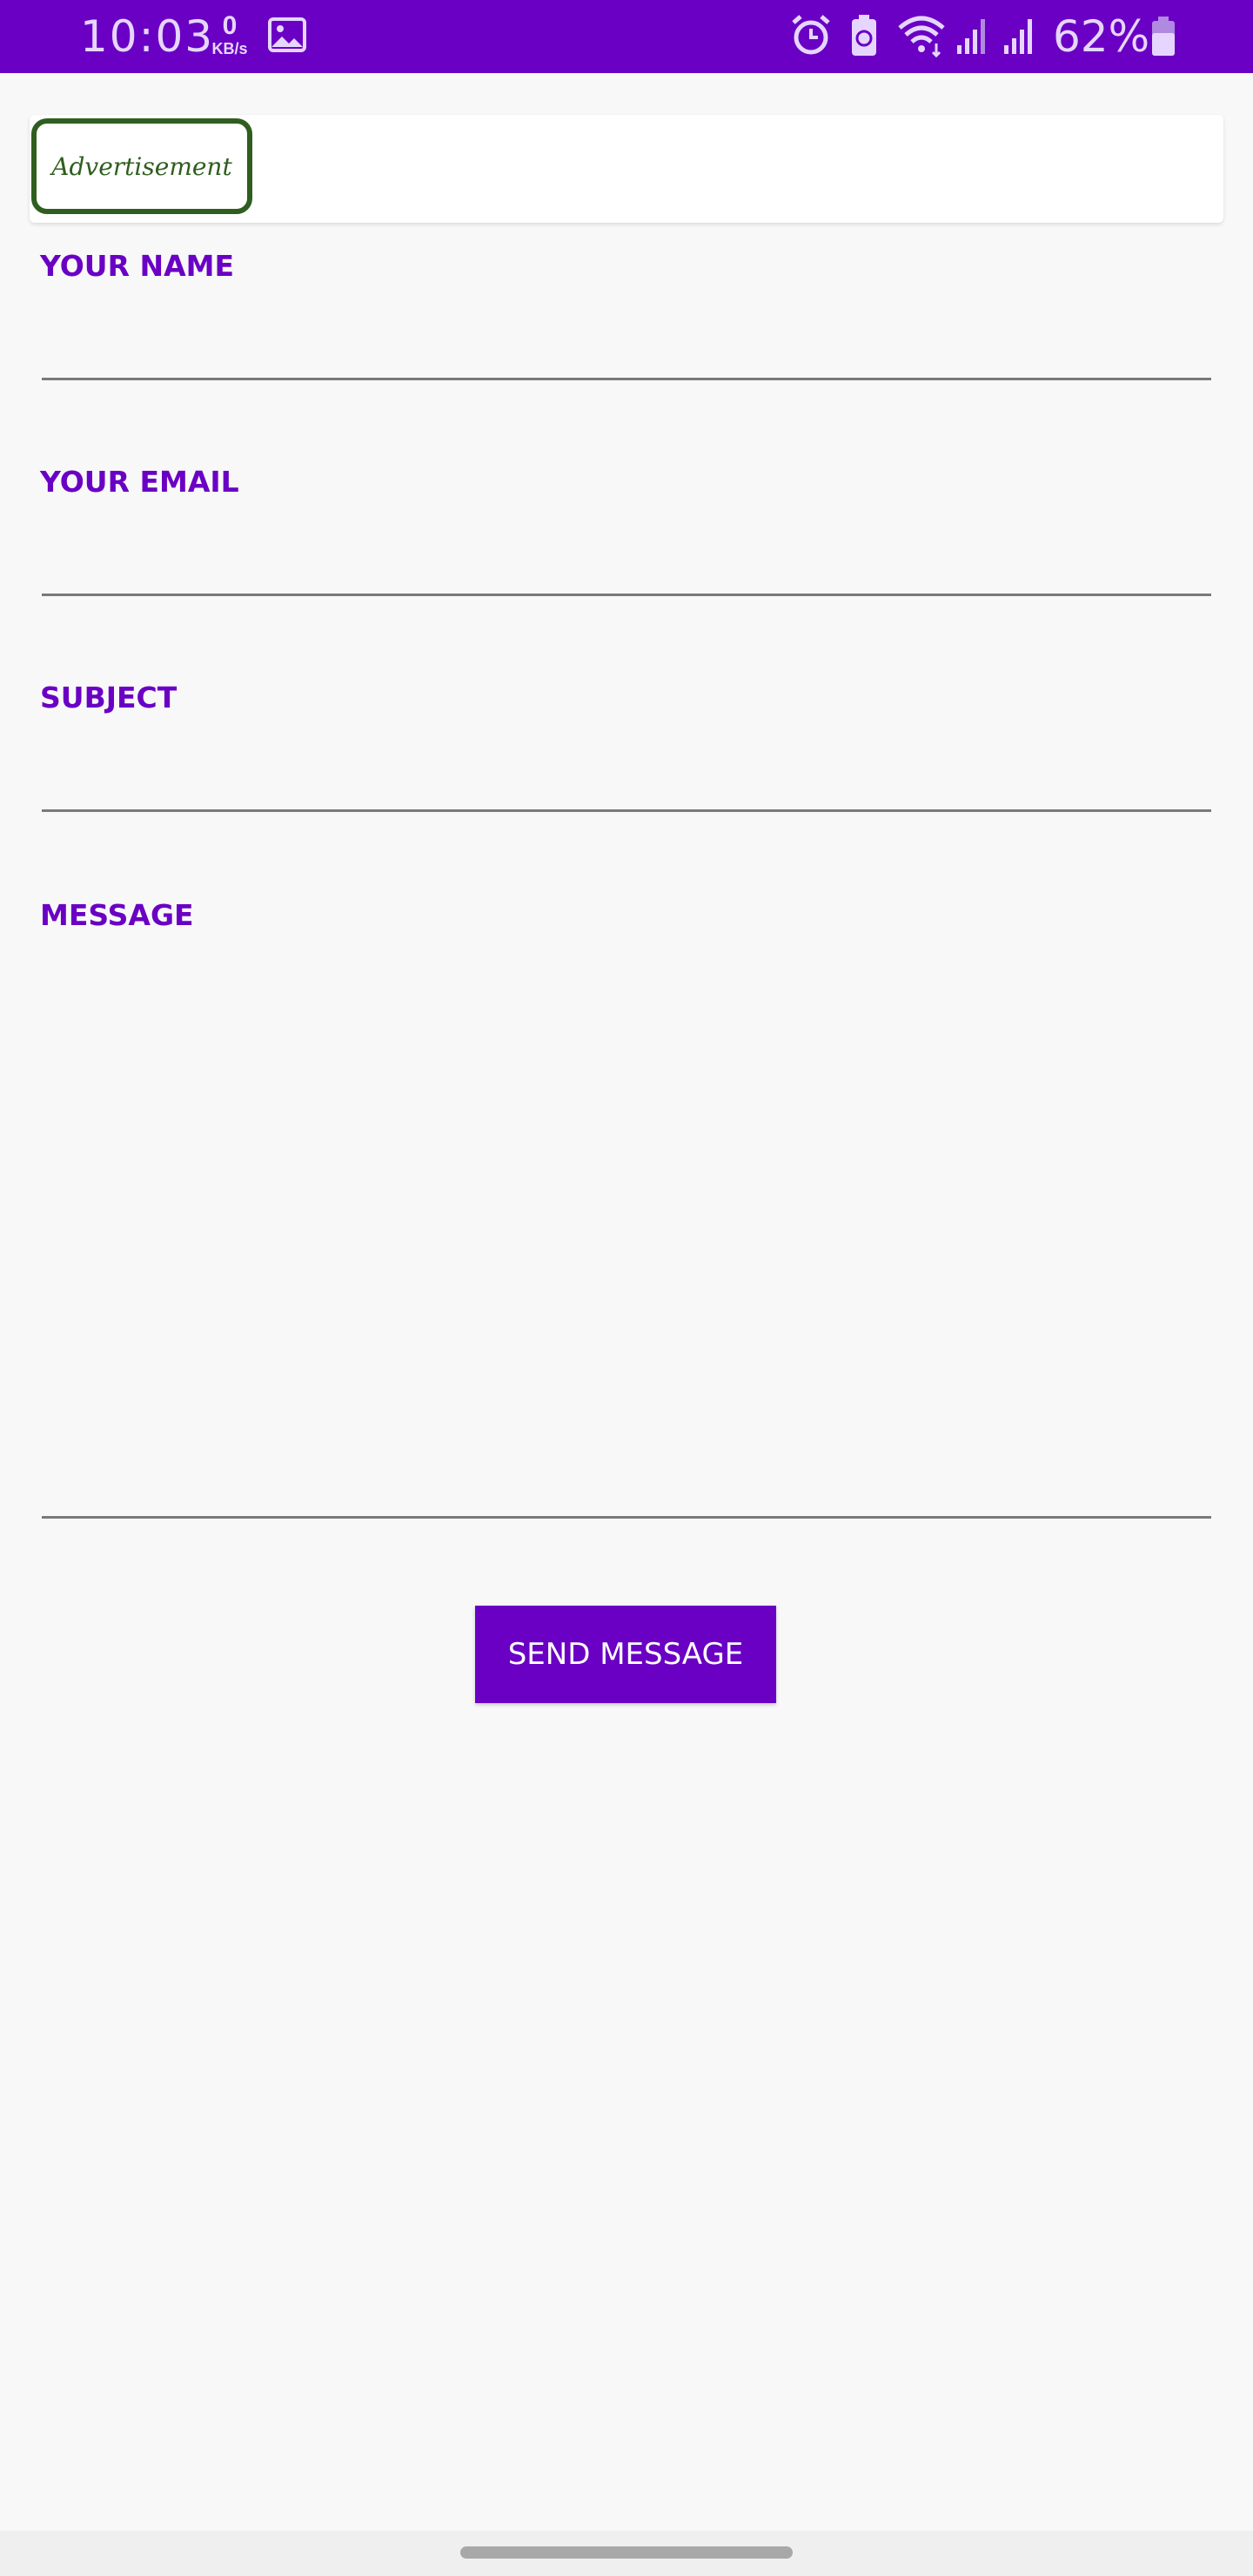  Describe the element at coordinates (141, 166) in the screenshot. I see `advertisement-badge: Advertisement` at that location.